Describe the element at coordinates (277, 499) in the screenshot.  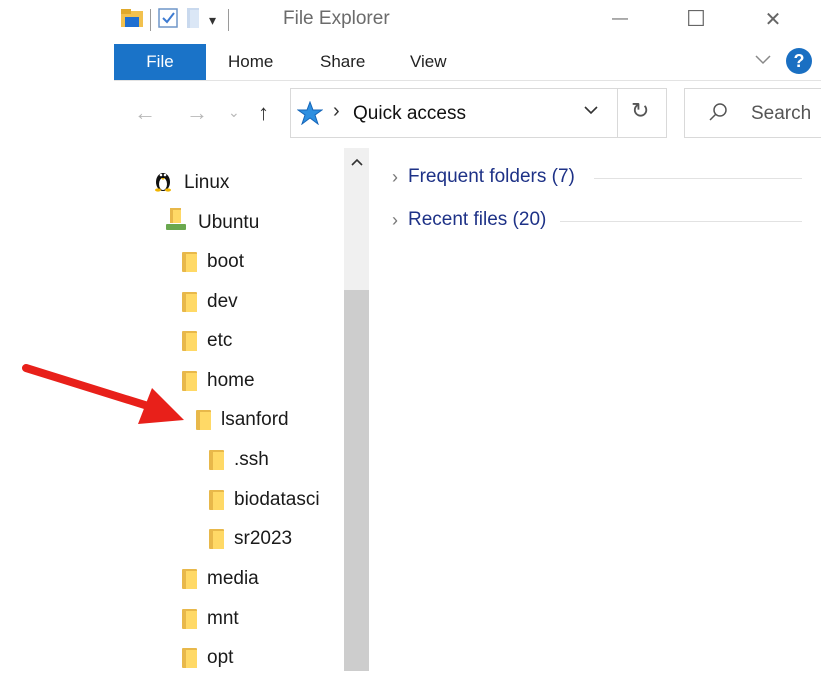
I see `tree-item-label: biodatasci` at that location.